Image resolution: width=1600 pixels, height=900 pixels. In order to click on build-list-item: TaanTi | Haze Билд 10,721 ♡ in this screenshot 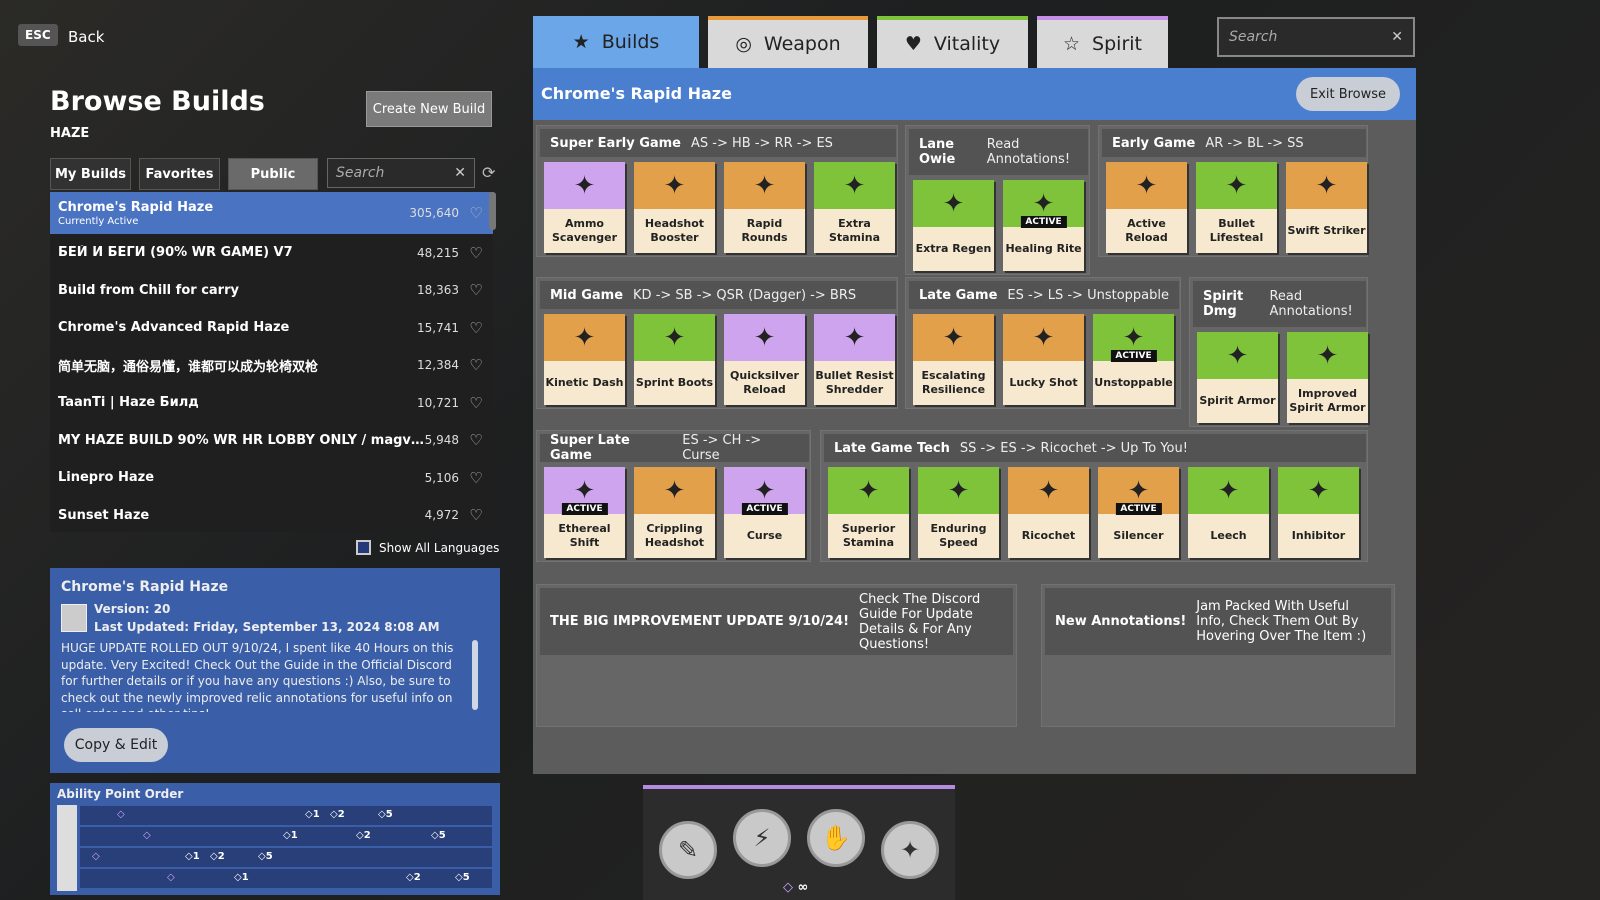, I will do `click(271, 403)`.